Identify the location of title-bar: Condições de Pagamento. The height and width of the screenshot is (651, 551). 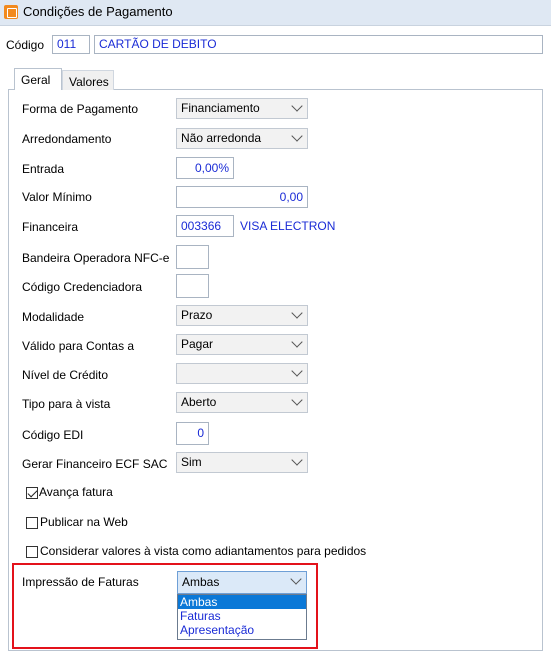
(275, 13).